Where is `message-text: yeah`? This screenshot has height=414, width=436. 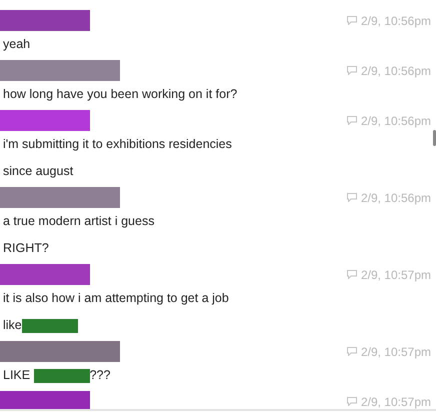
message-text: yeah is located at coordinates (16, 44).